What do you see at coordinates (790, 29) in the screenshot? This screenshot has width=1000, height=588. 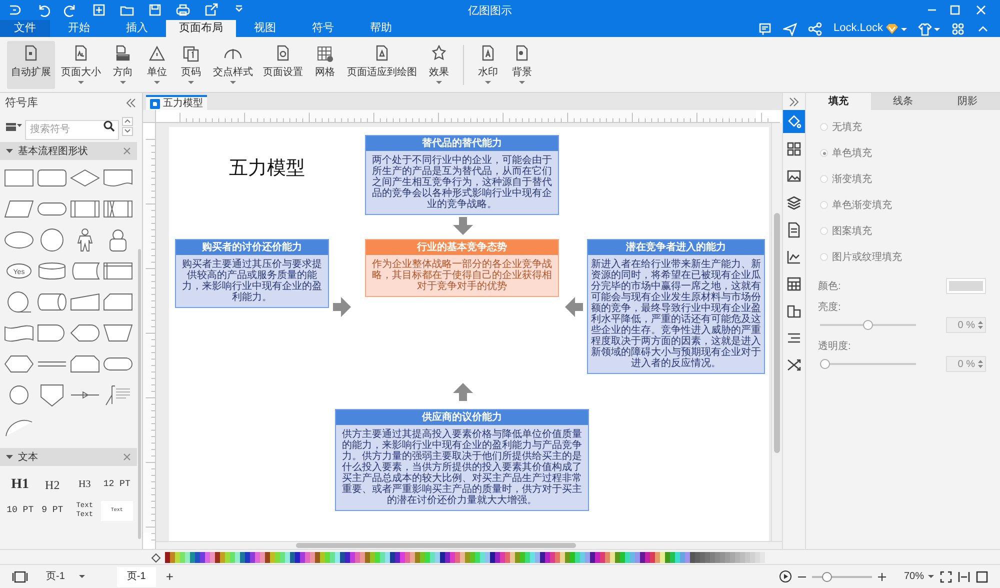 I see `send-button` at bounding box center [790, 29].